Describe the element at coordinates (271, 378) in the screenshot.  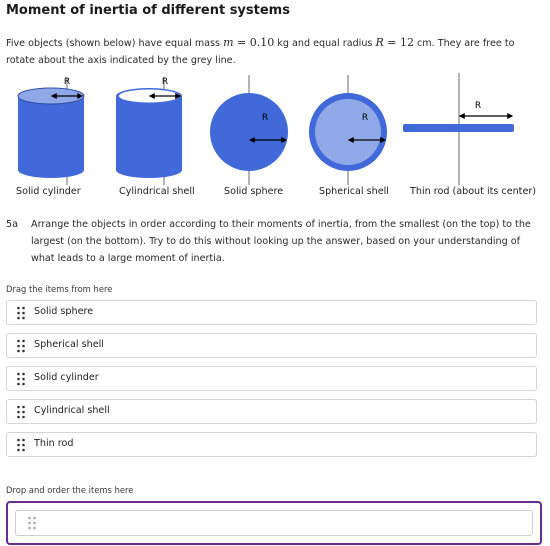
I see `drag-item-solid-cylinder: Solid cylinder` at that location.